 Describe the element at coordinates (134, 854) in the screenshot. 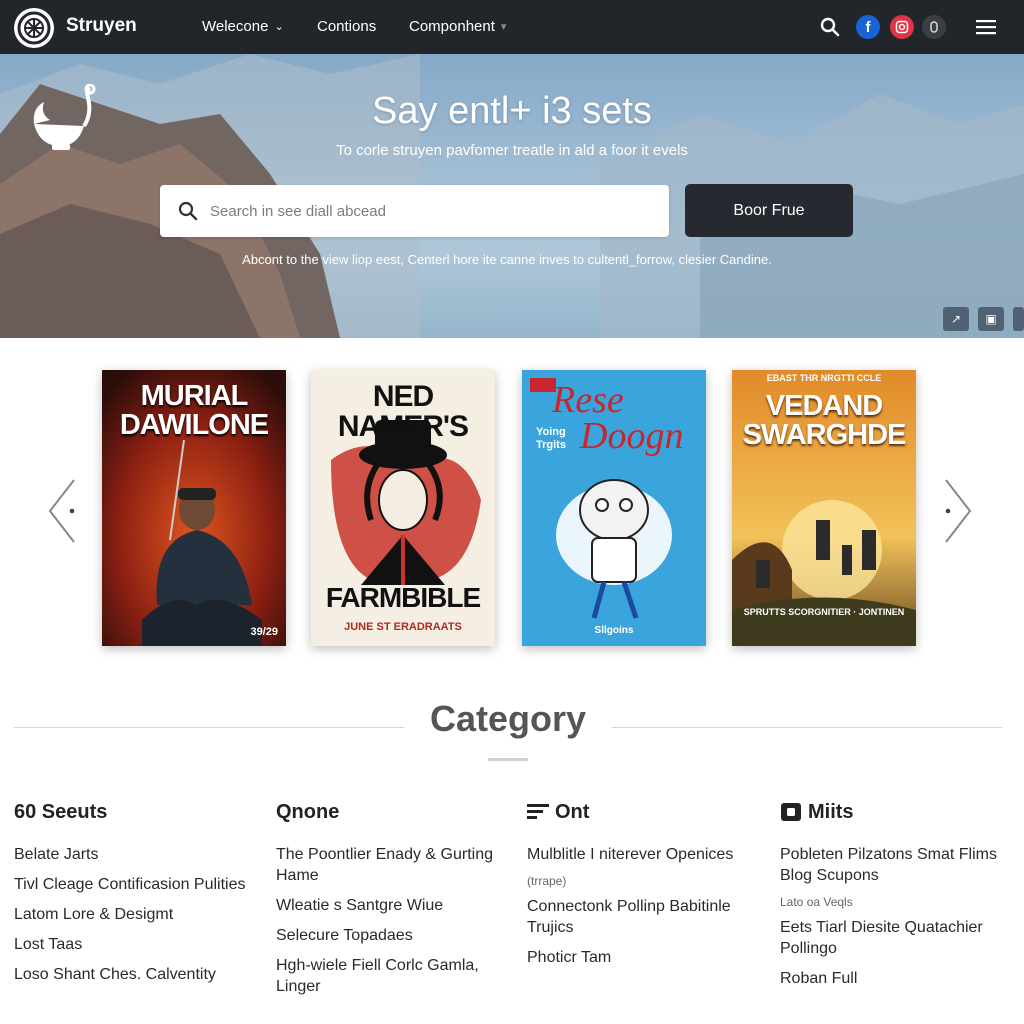

I see `list-item: Belate Jarts` at that location.